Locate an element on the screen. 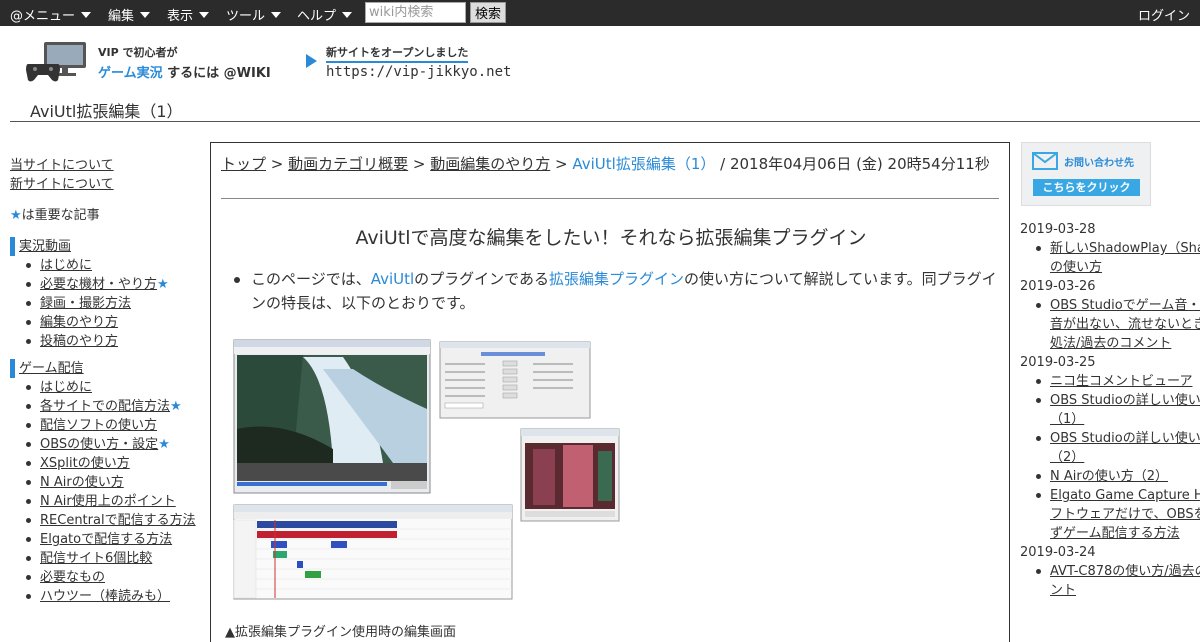  sidebar-item: XSplitの使い方 is located at coordinates (114, 463).